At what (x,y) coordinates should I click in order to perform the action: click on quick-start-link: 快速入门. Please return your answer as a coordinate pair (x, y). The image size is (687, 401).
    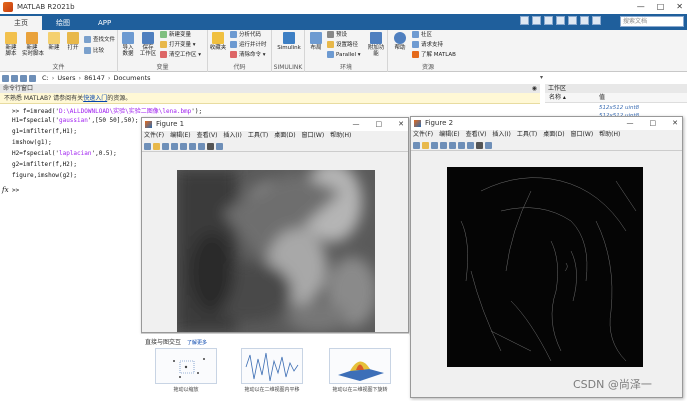
    Looking at the image, I should click on (95, 98).